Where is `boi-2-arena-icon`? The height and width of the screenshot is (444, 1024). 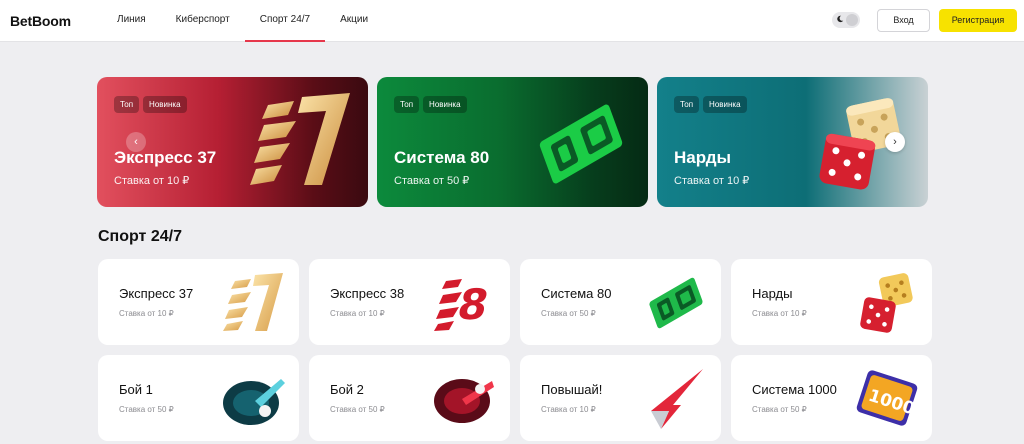 boi-2-arena-icon is located at coordinates (464, 401).